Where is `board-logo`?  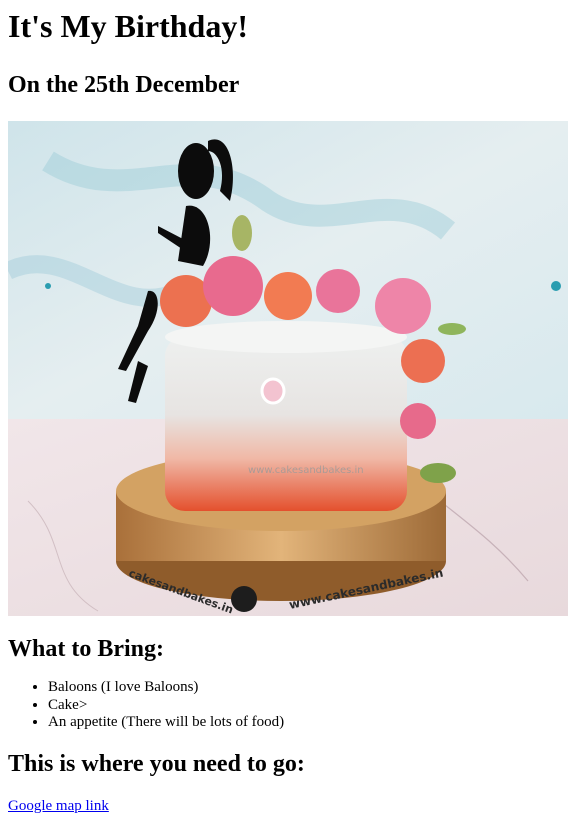
board-logo is located at coordinates (244, 599).